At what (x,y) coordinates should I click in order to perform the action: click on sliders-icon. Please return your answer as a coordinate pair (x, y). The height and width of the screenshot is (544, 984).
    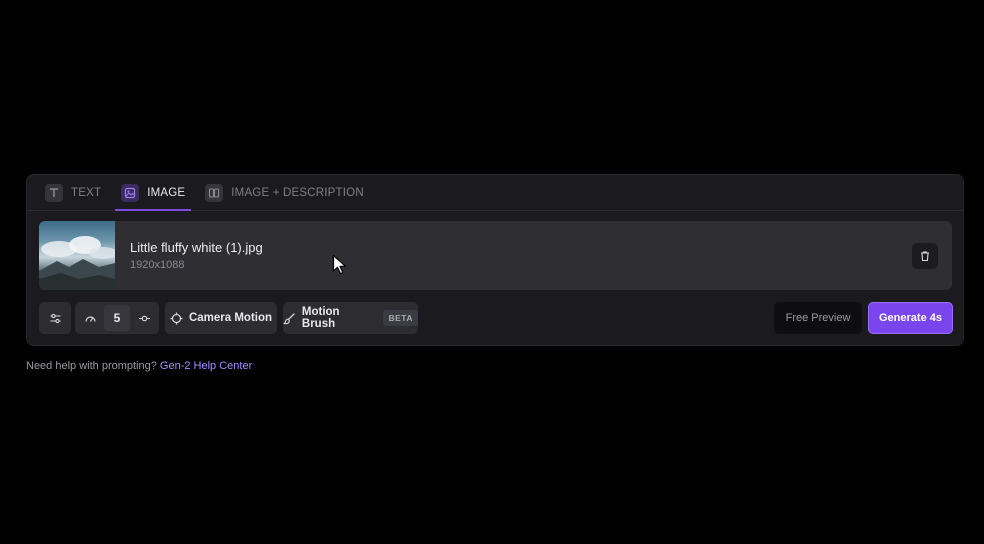
    Looking at the image, I should click on (55, 318).